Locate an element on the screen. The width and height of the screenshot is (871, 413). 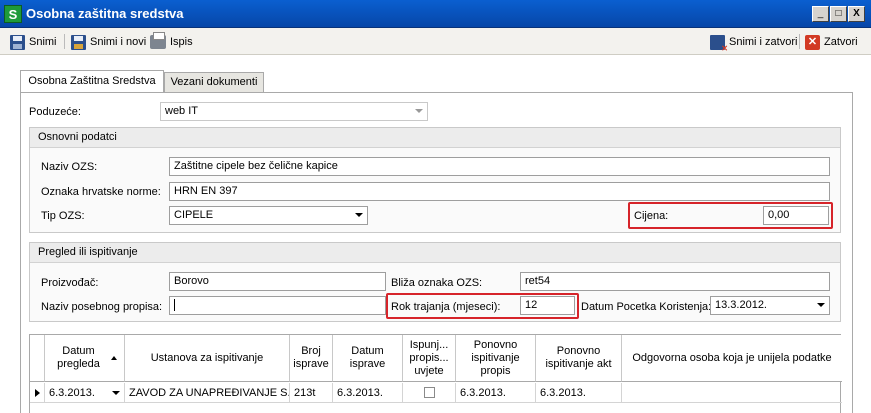
company-value: web IT is located at coordinates (182, 111).